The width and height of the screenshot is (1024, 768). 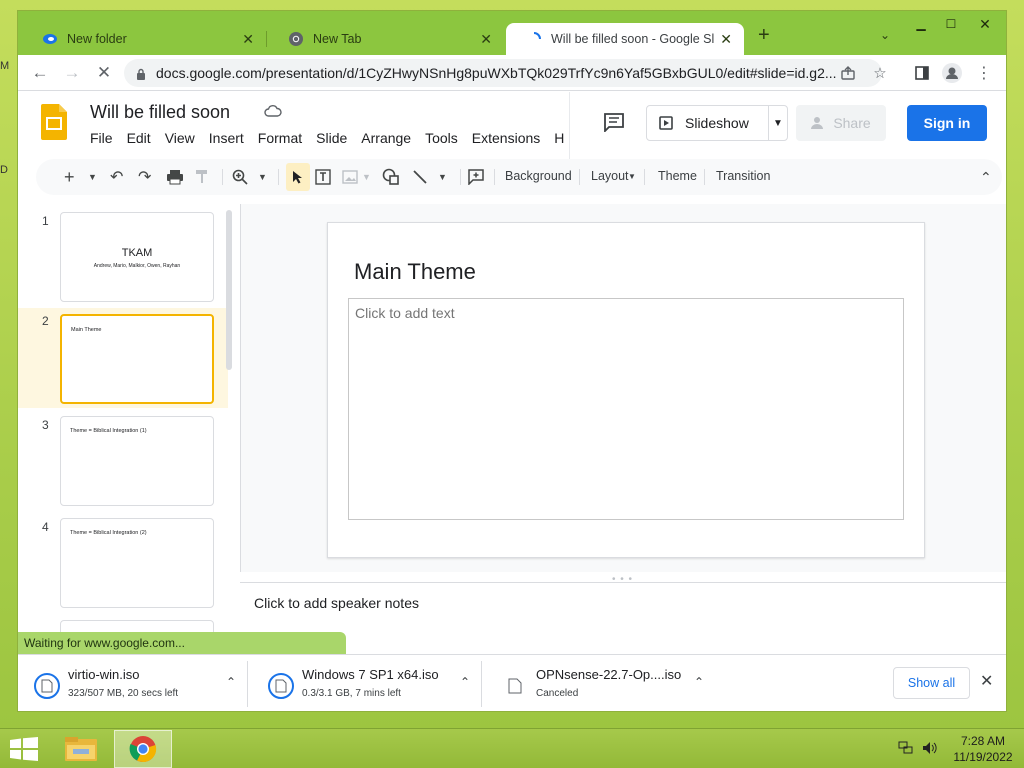 I want to click on transition-button: Transition, so click(x=743, y=176).